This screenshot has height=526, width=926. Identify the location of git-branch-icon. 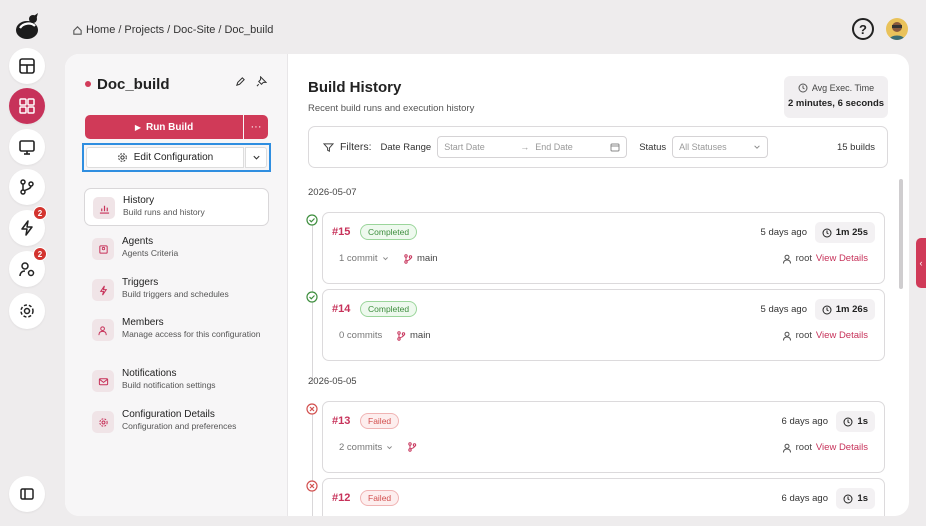
(412, 447).